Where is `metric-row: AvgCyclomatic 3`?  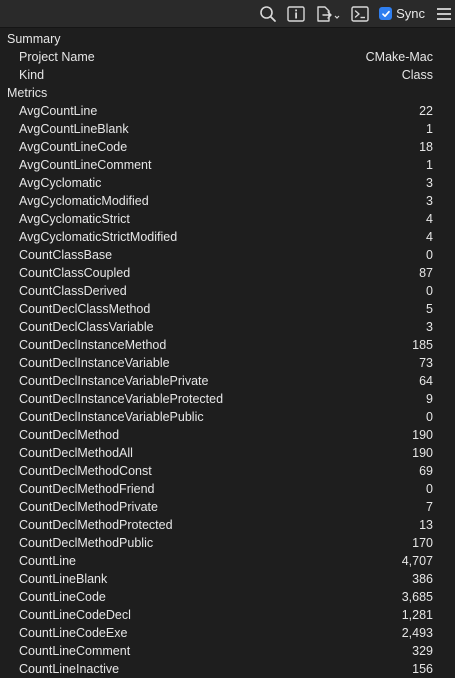
metric-row: AvgCyclomatic 3 is located at coordinates (227, 183).